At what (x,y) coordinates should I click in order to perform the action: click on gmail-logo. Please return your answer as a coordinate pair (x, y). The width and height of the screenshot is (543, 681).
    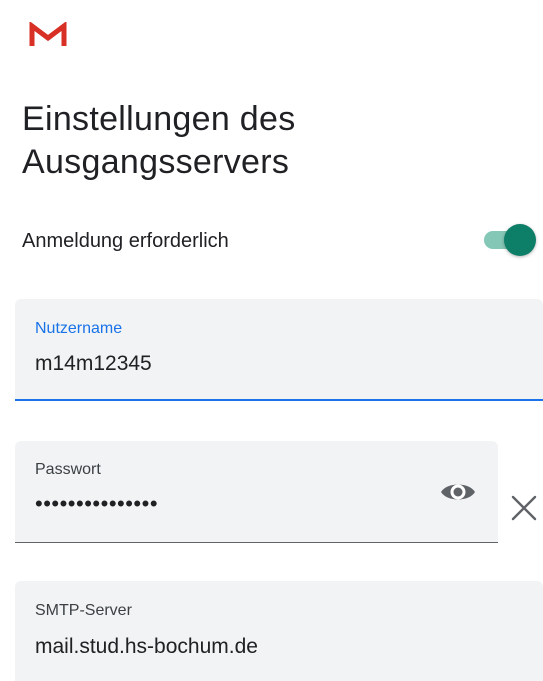
    Looking at the image, I should click on (48, 34).